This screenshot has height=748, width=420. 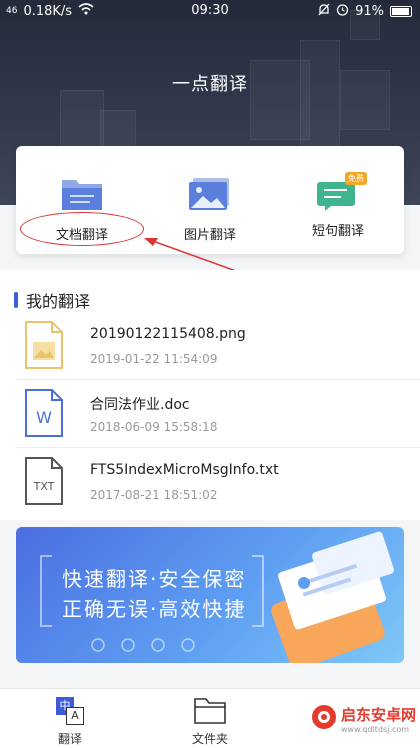 What do you see at coordinates (210, 346) in the screenshot?
I see `file-row: 20190122115408.png 2019-01-22 11:54:09` at bounding box center [210, 346].